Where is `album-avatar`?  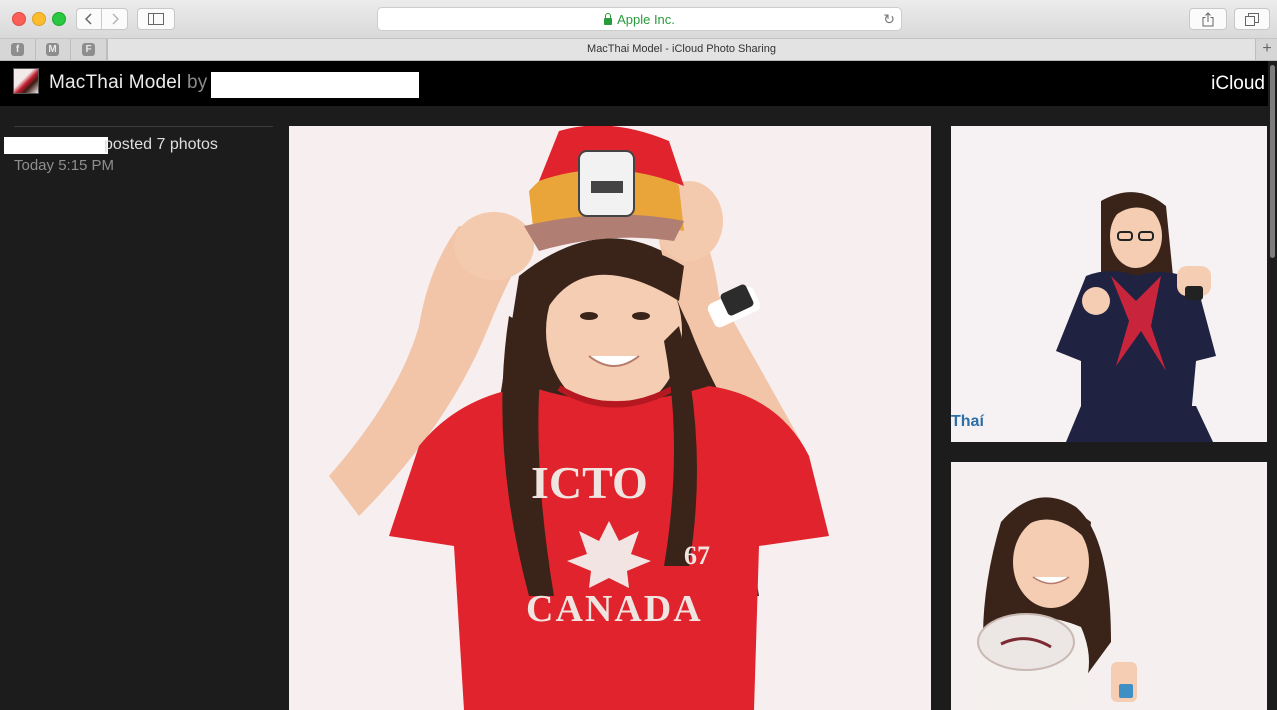 album-avatar is located at coordinates (26, 81).